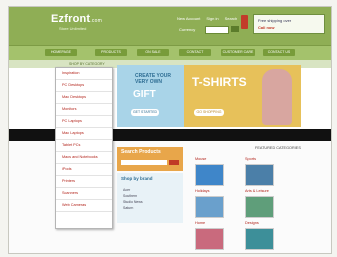  I want to click on search-input, so click(144, 162).